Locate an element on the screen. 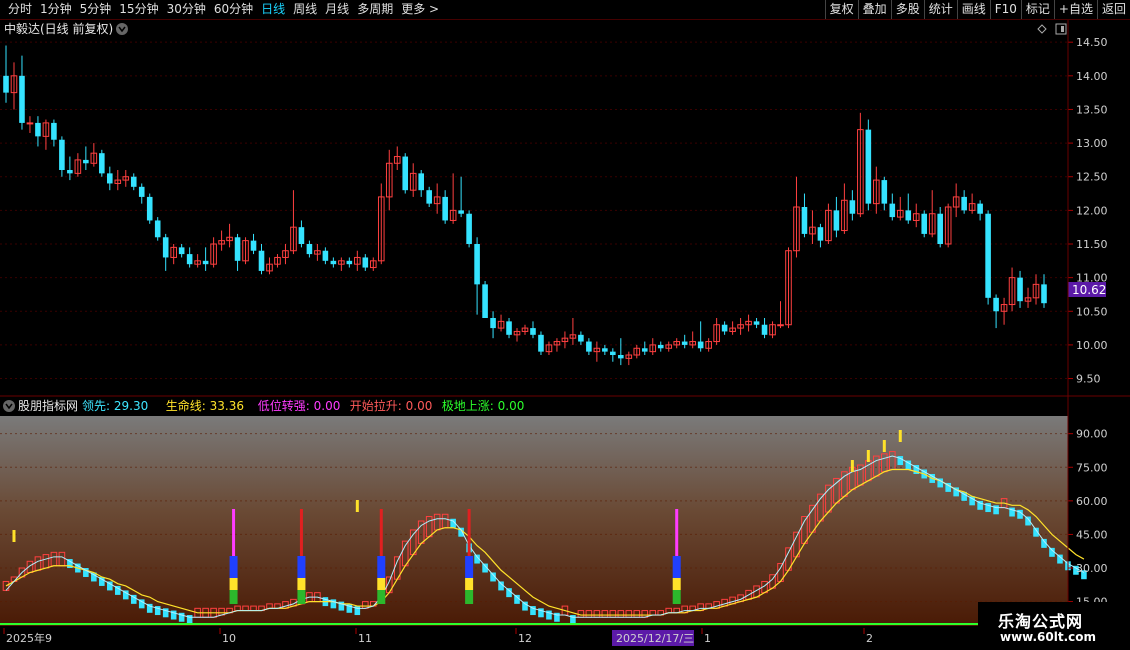 Image resolution: width=1130 pixels, height=650 pixels. action-button-4: 画线 is located at coordinates (973, 9).